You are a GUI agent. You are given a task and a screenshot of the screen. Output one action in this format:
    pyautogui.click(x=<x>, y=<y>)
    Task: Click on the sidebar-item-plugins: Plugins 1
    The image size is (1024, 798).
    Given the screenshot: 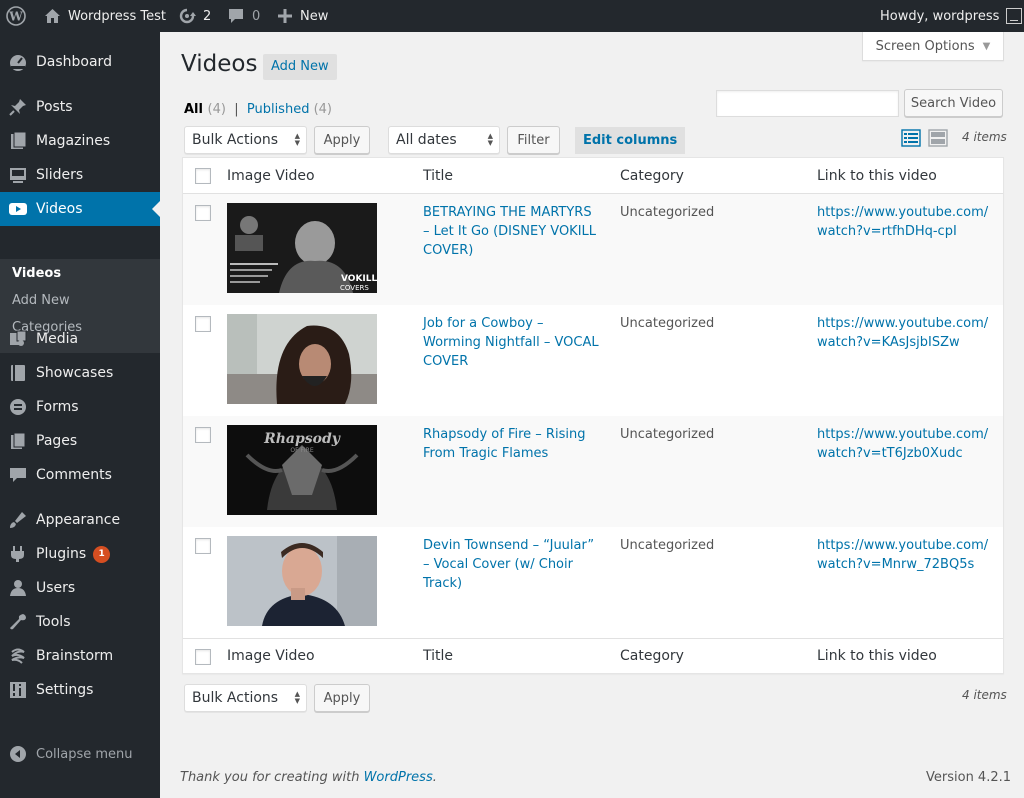 What is the action you would take?
    pyautogui.click(x=80, y=554)
    